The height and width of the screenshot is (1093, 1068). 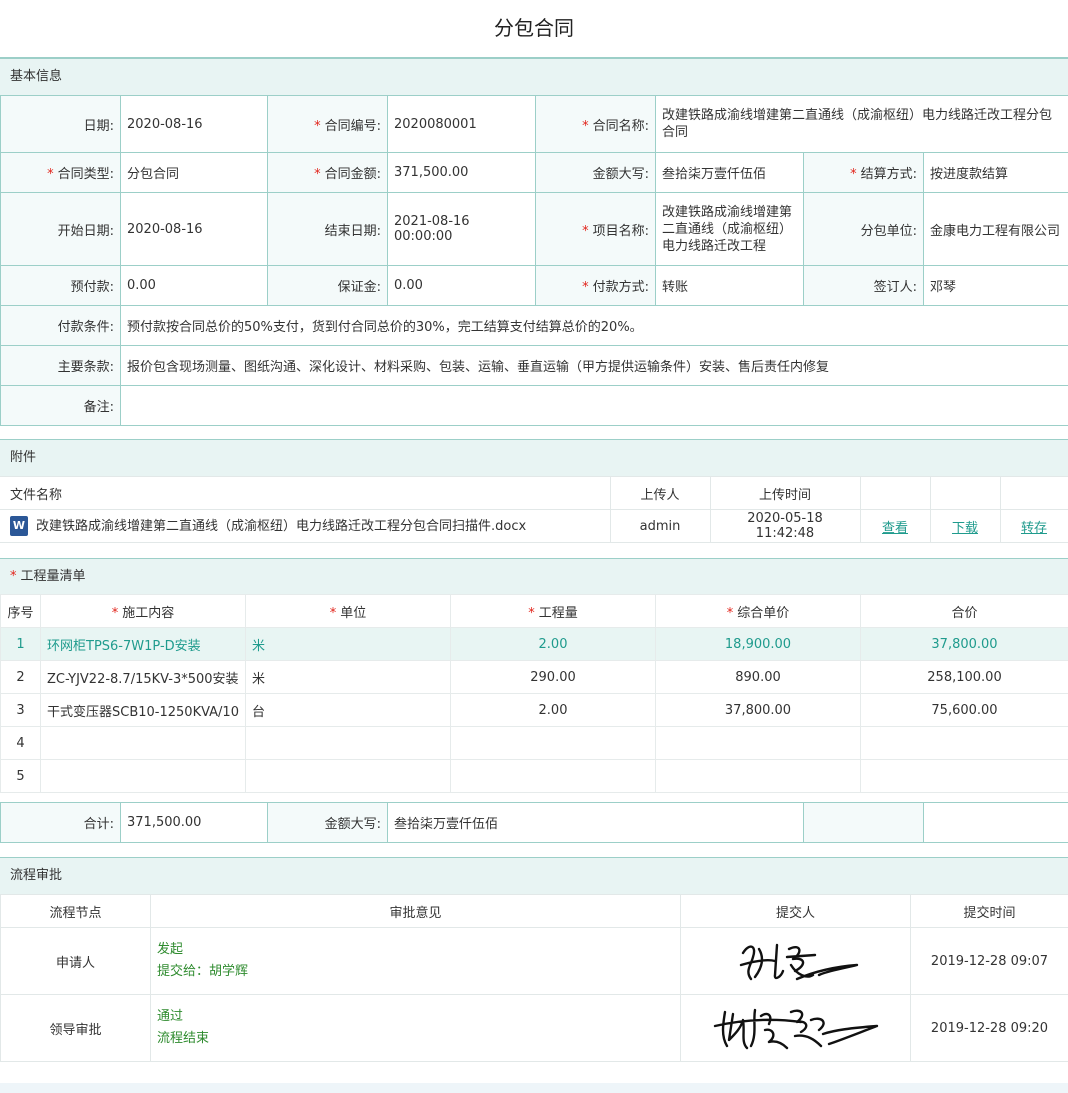 What do you see at coordinates (895, 528) in the screenshot?
I see `view-link: 查看` at bounding box center [895, 528].